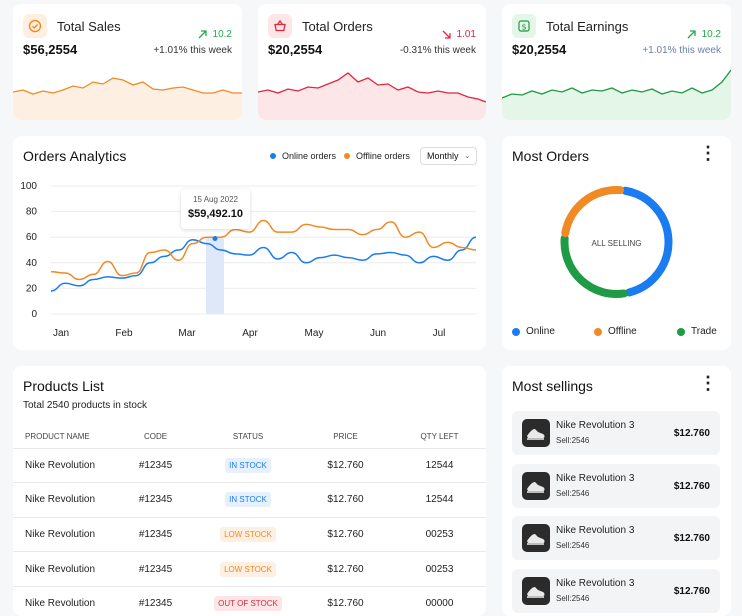 The image size is (742, 616). What do you see at coordinates (187, 333) in the screenshot?
I see `x-tick-label: Mar` at bounding box center [187, 333].